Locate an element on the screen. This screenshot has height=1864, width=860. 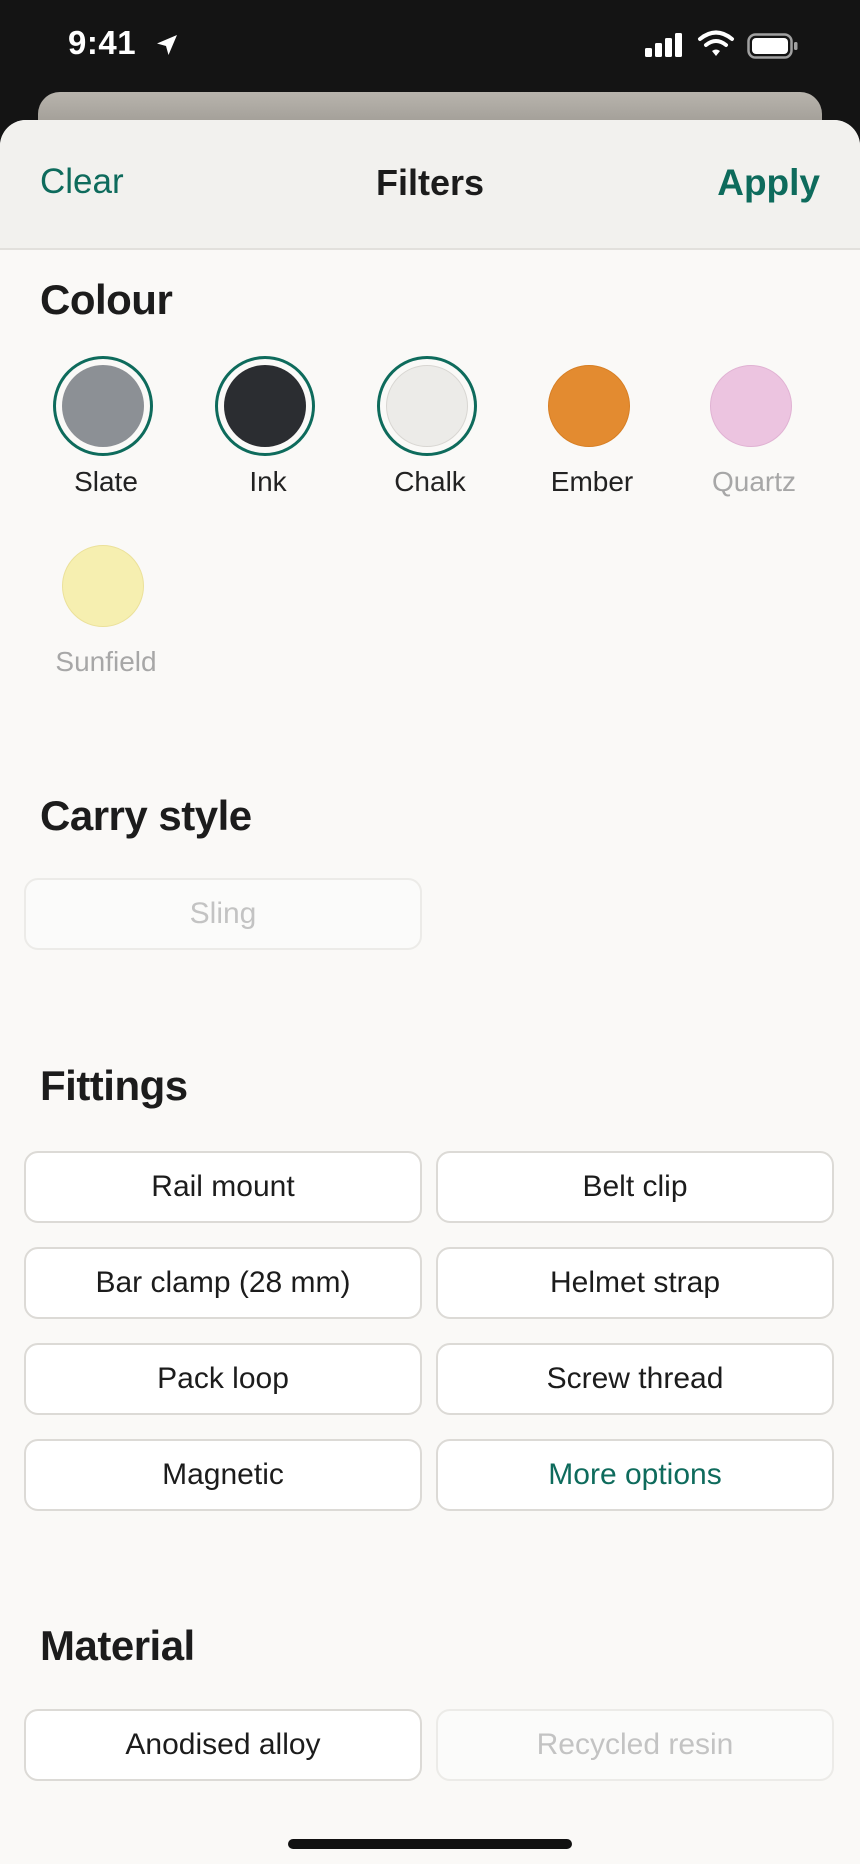
swatch-slate: Slate is located at coordinates (106, 431).